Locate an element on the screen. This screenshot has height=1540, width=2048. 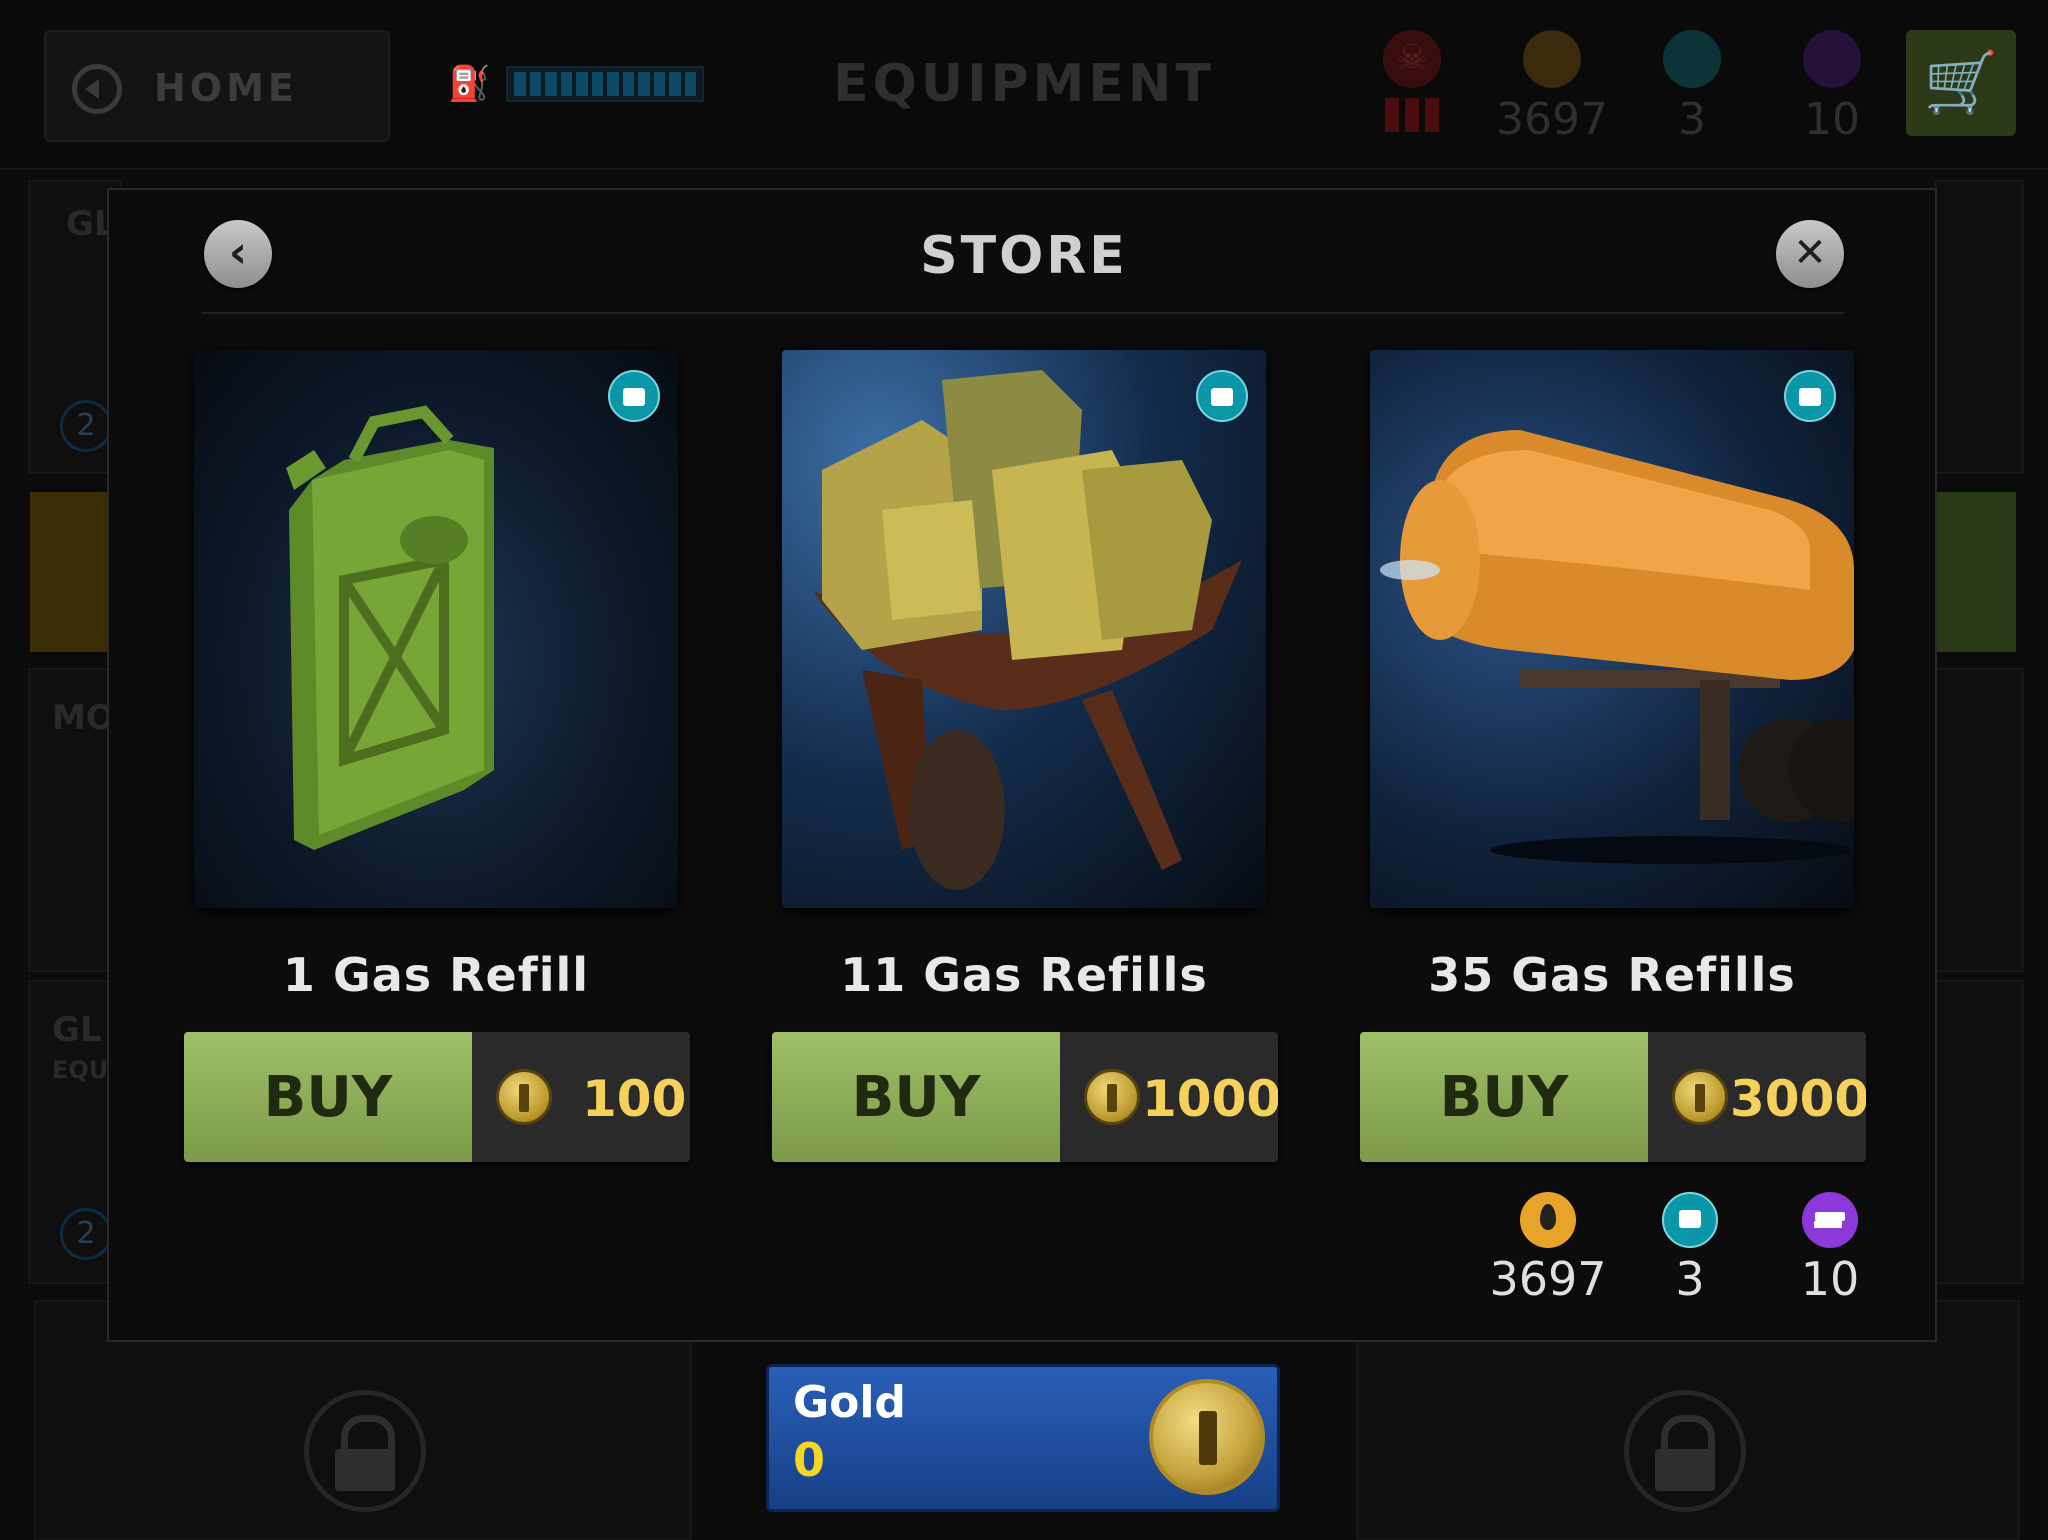
shopping-cart-button: 🛒 is located at coordinates (1961, 83).